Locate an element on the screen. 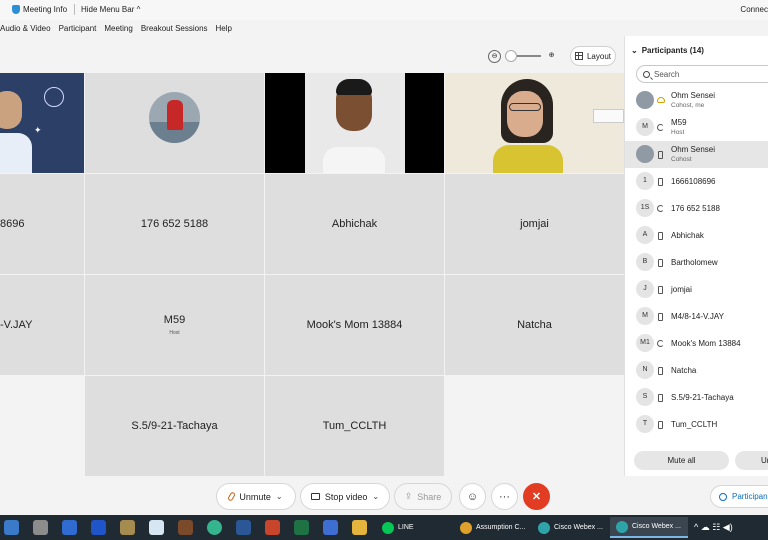  avatar is located at coordinates (645, 100).